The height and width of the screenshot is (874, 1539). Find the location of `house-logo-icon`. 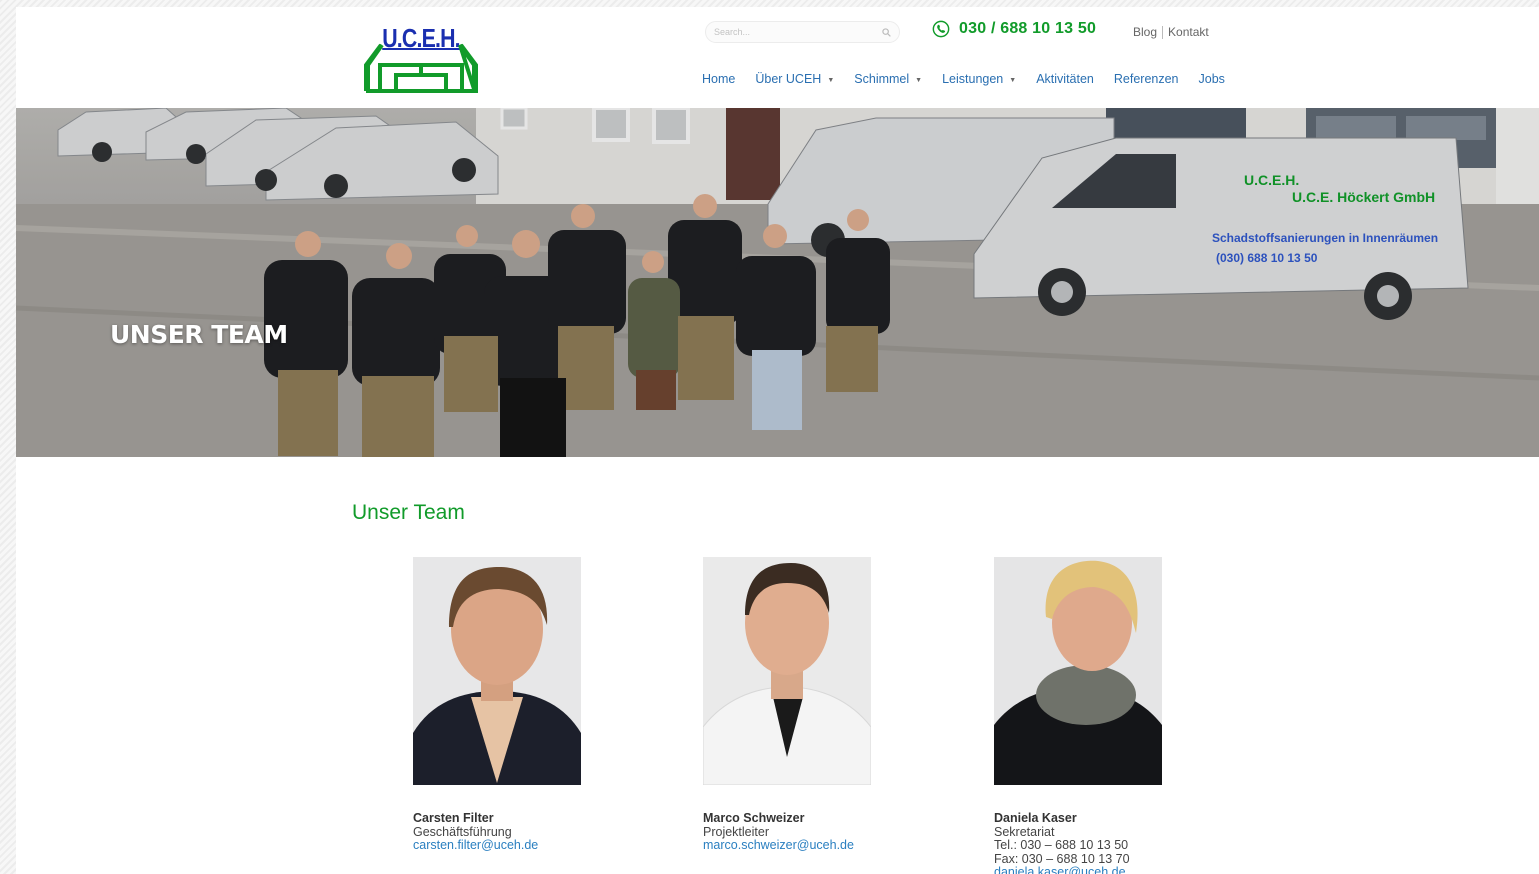

house-logo-icon is located at coordinates (421, 68).